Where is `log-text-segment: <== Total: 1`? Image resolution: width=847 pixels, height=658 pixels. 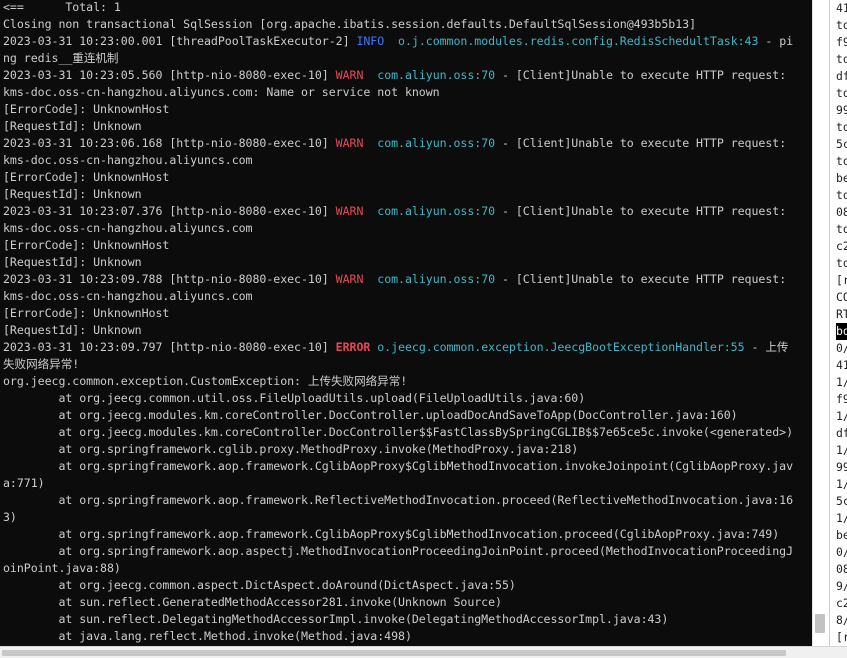
log-text-segment: <== Total: 1 is located at coordinates (62, 7).